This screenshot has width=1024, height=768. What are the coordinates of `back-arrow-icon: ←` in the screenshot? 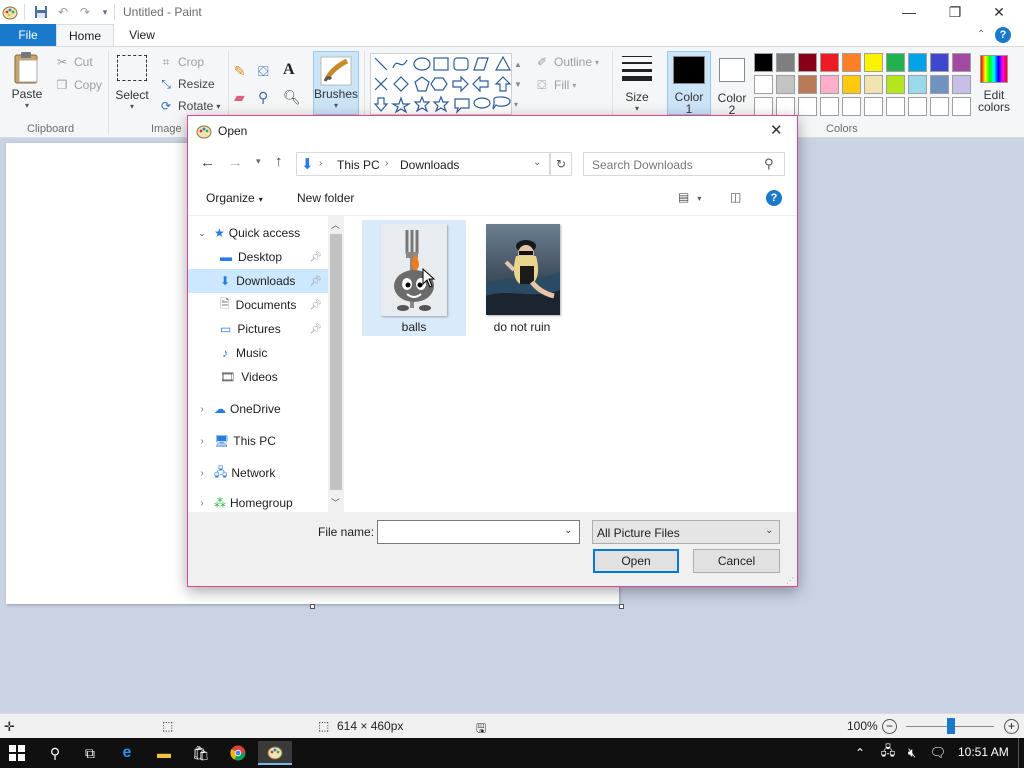 It's located at (207, 162).